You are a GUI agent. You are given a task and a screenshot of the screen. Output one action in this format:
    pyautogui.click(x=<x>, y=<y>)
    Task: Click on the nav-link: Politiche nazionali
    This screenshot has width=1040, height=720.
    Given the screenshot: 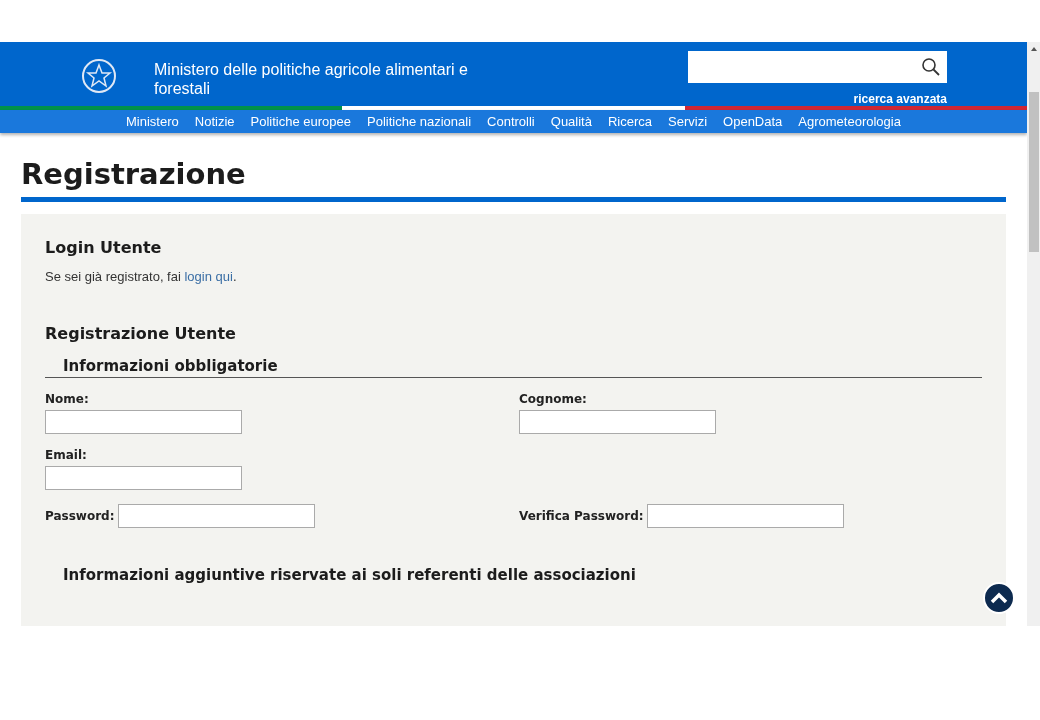 What is the action you would take?
    pyautogui.click(x=419, y=121)
    